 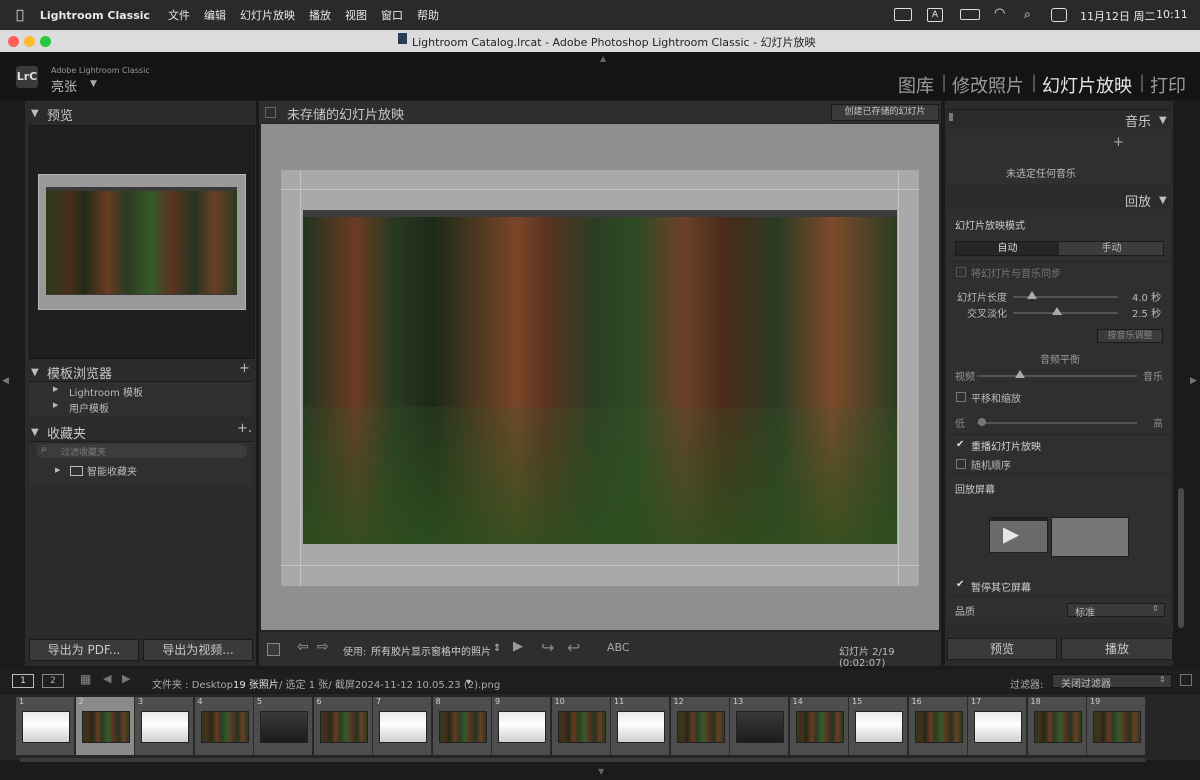 I want to click on template-browser-collapse-icon: ▼, so click(x=35, y=372).